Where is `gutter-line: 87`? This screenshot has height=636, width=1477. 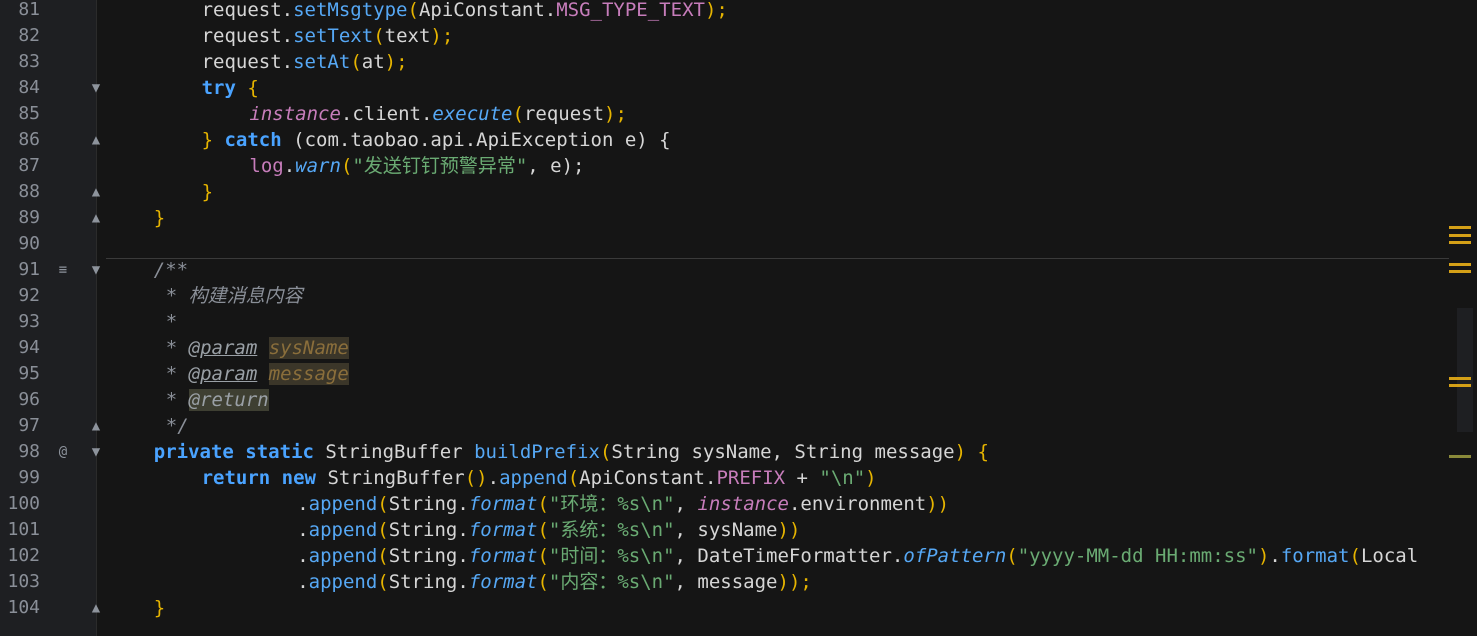
gutter-line: 87 is located at coordinates (48, 166).